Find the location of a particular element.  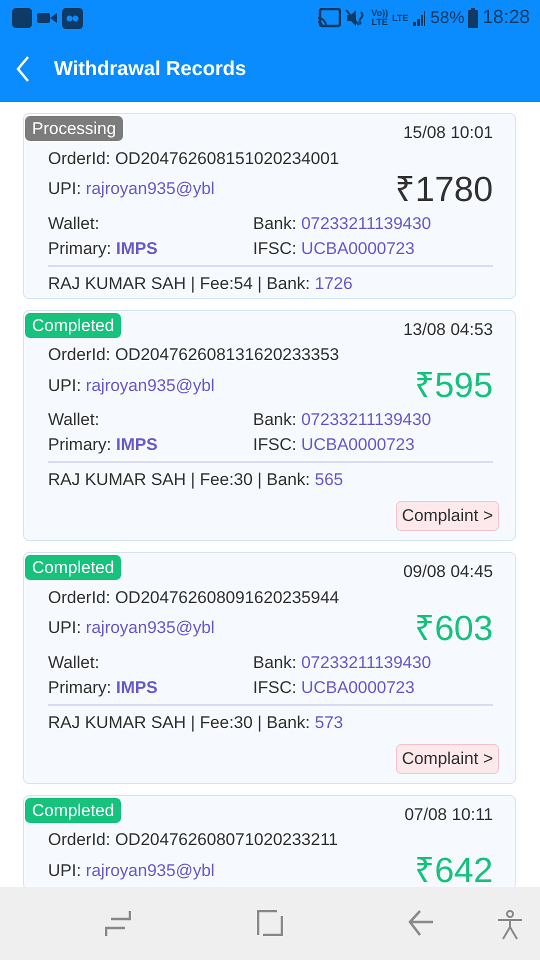

recents-button is located at coordinates (118, 923).